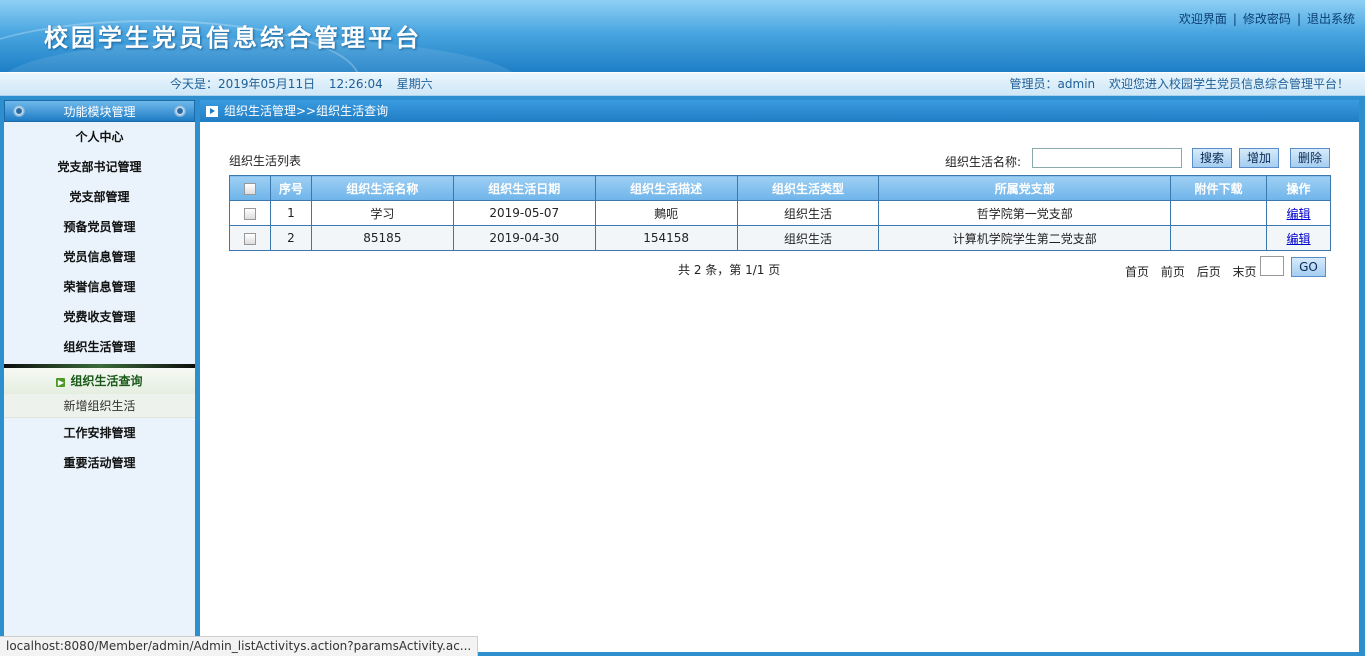  I want to click on cell-name: 学习, so click(382, 213).